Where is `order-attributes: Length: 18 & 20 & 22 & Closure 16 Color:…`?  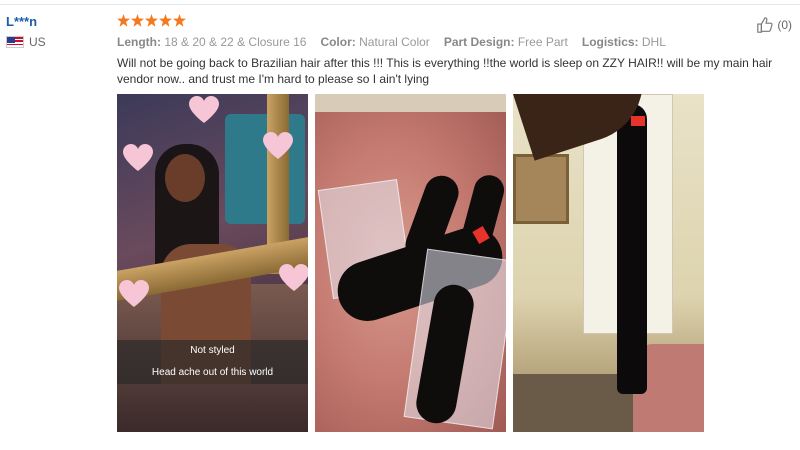
order-attributes: Length: 18 & 20 & 22 & Closure 16 Color:… is located at coordinates (457, 42).